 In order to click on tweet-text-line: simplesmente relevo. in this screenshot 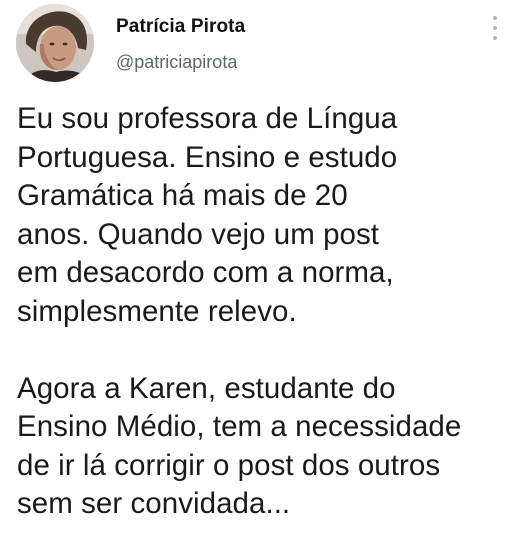, I will do `click(157, 311)`.